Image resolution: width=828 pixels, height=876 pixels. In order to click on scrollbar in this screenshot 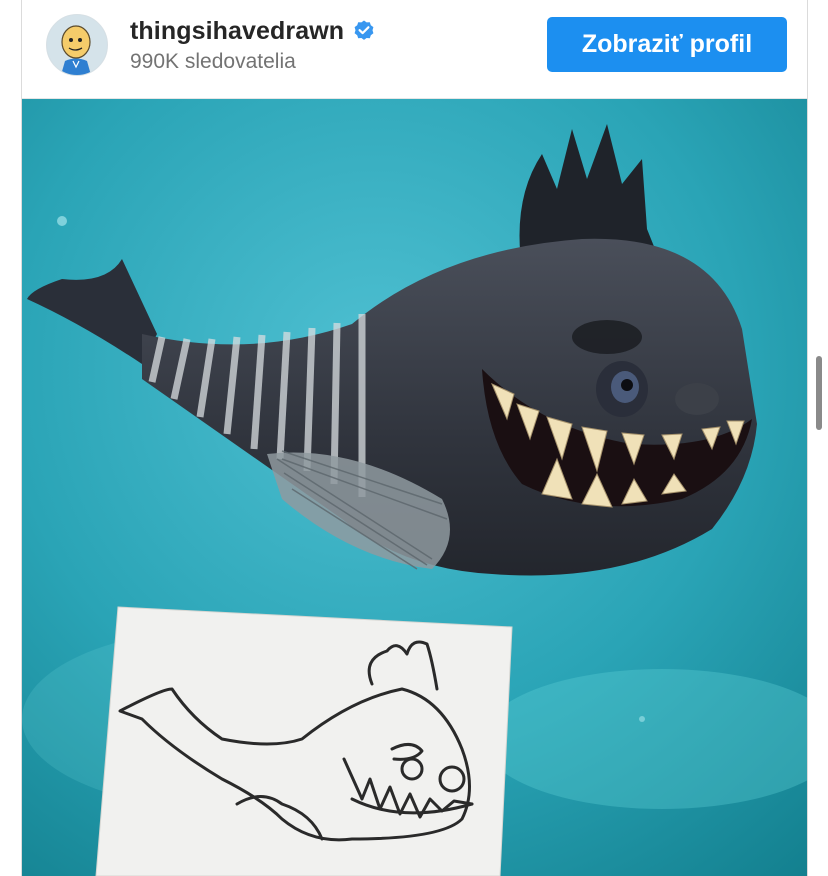, I will do `click(819, 393)`.